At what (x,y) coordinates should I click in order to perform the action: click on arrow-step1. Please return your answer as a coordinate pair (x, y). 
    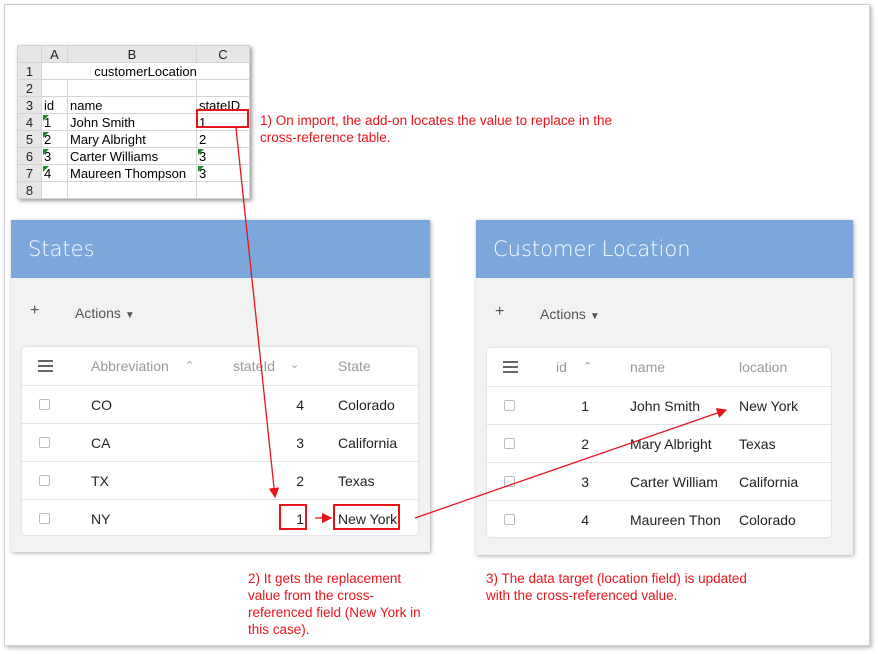
    Looking at the image, I should click on (257, 313).